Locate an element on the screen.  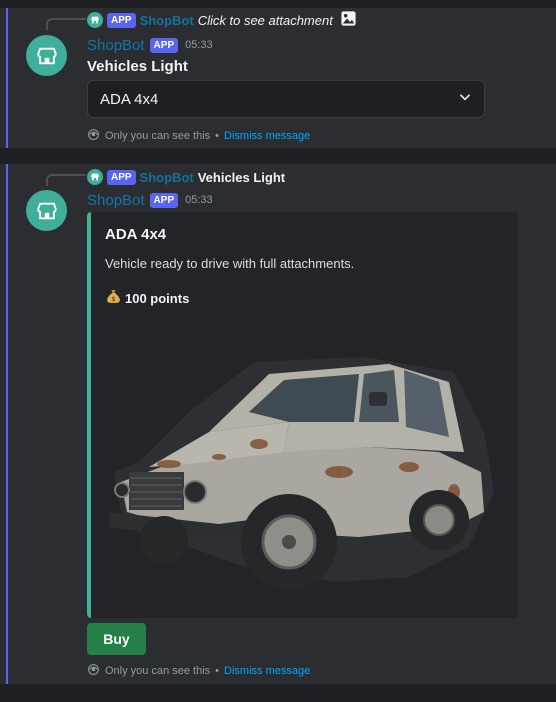
price-value: 100 points is located at coordinates (157, 298).